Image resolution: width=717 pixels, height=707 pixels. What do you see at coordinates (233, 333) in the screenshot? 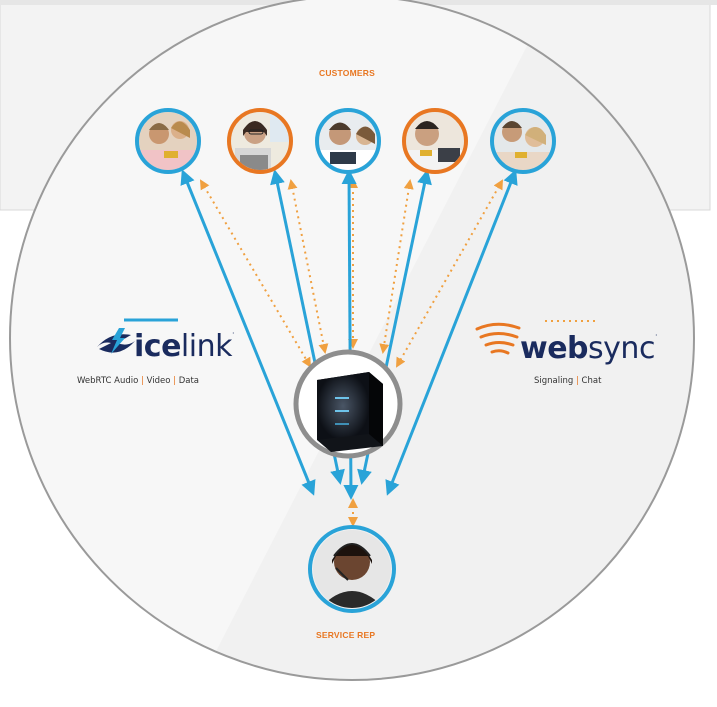
I see `icelink-trademark: ·` at bounding box center [233, 333].